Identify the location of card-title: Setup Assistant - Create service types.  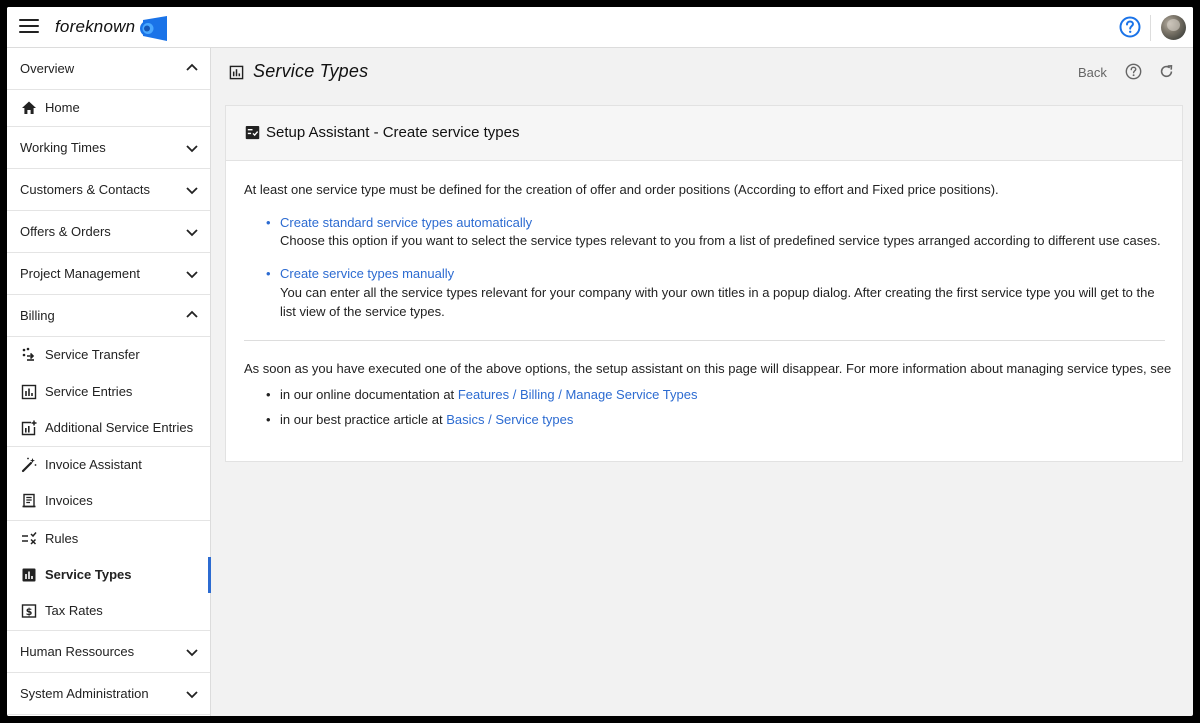
(393, 132).